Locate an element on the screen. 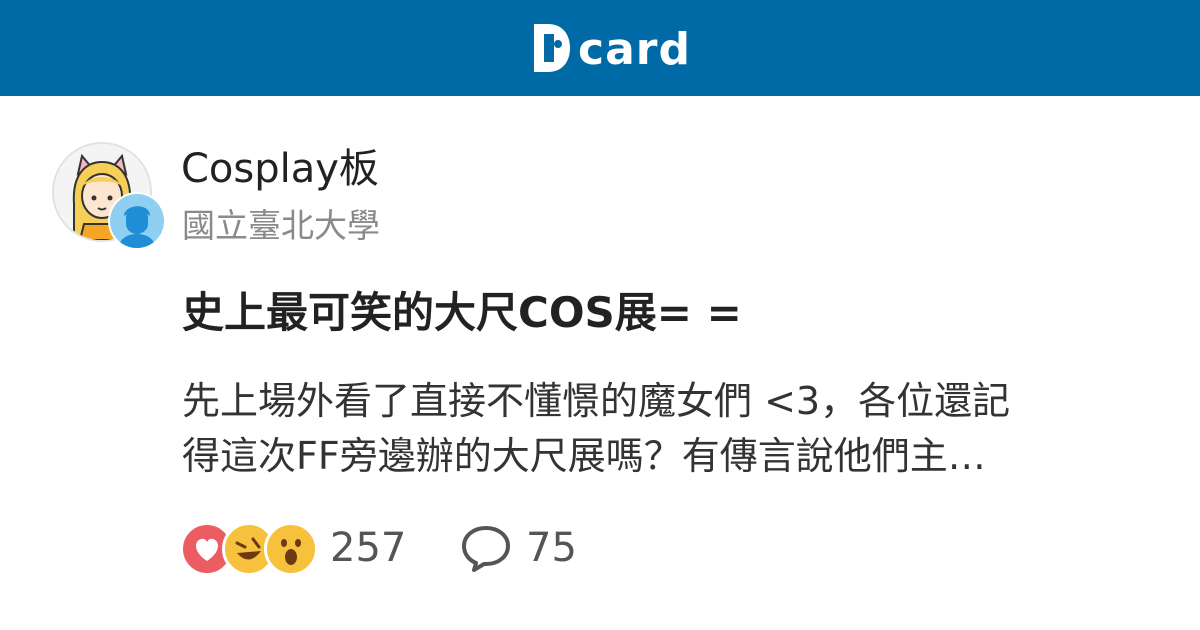 The image size is (1200, 630). author-badge is located at coordinates (137, 221).